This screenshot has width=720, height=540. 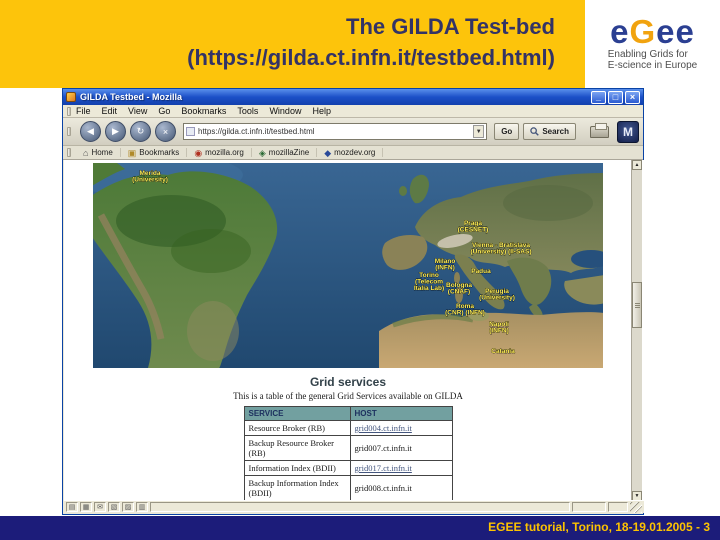 I want to click on status-message-field, so click(x=360, y=507).